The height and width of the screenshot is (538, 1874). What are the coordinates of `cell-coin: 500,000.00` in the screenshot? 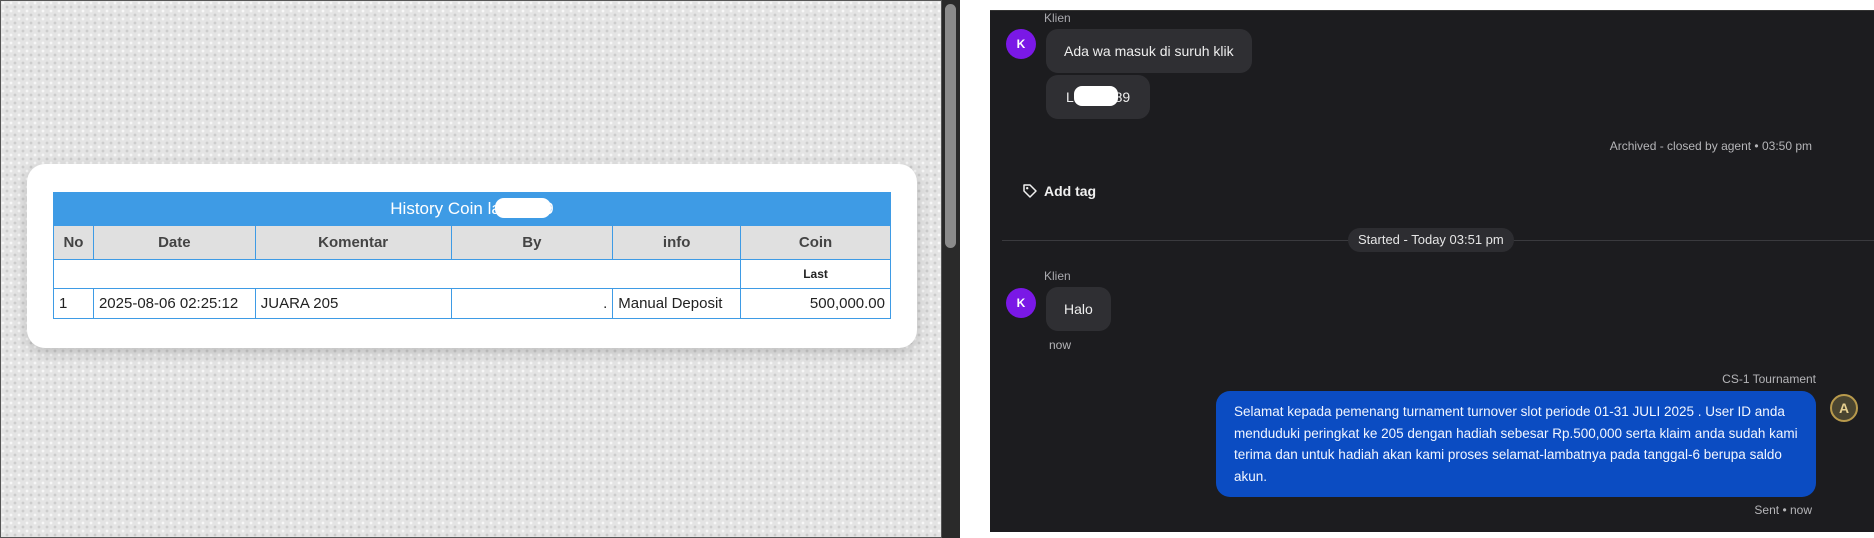 It's located at (815, 303).